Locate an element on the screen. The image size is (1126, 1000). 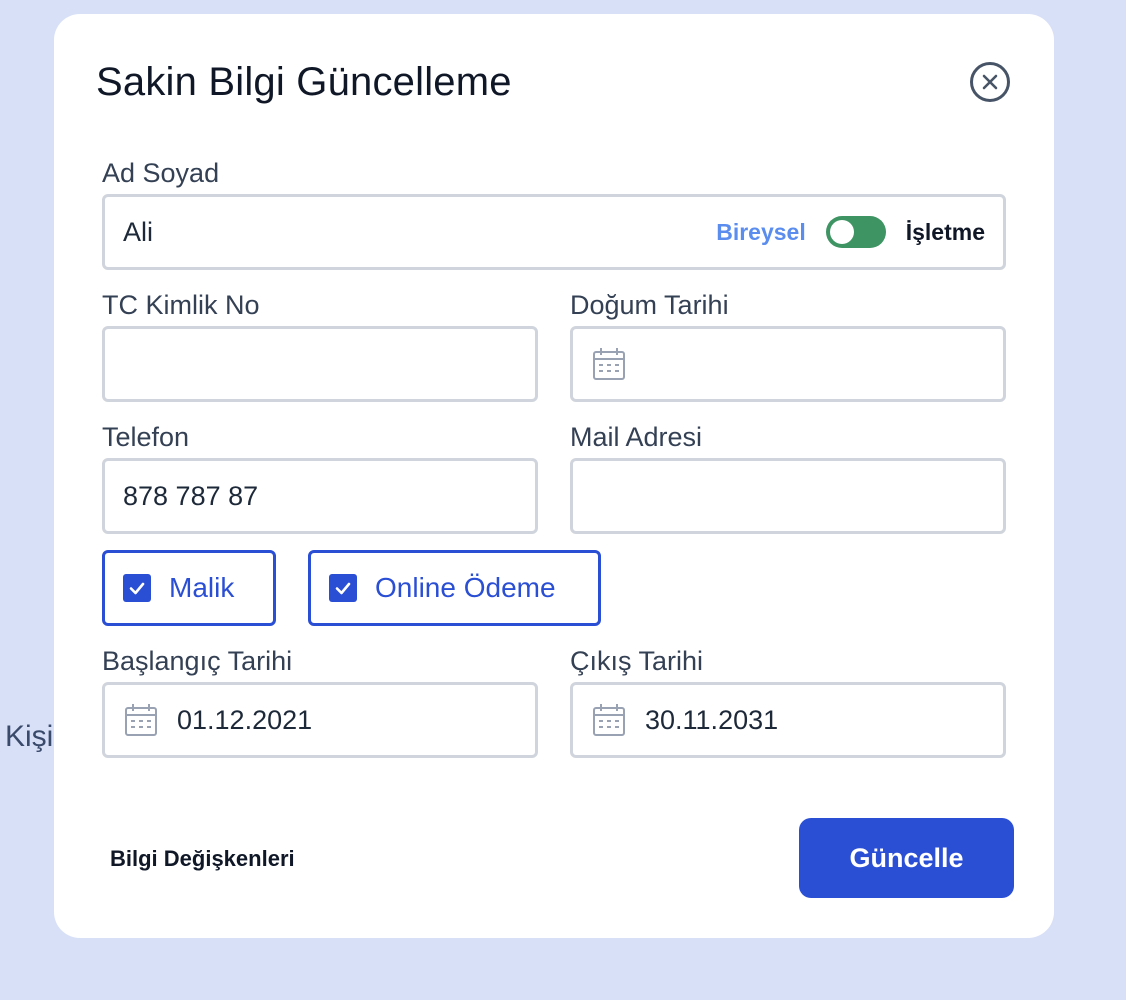
account-type-toggle is located at coordinates (855, 232).